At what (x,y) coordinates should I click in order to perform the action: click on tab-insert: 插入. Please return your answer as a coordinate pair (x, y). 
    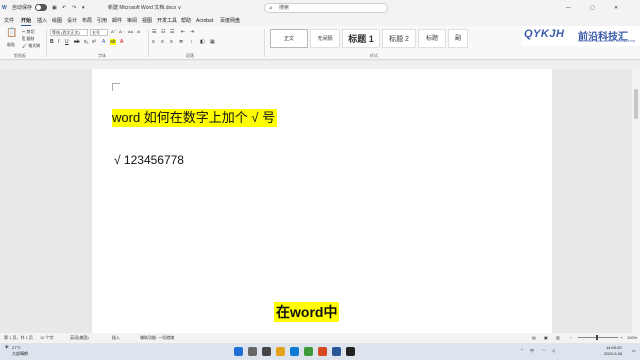
    Looking at the image, I should click on (42, 21).